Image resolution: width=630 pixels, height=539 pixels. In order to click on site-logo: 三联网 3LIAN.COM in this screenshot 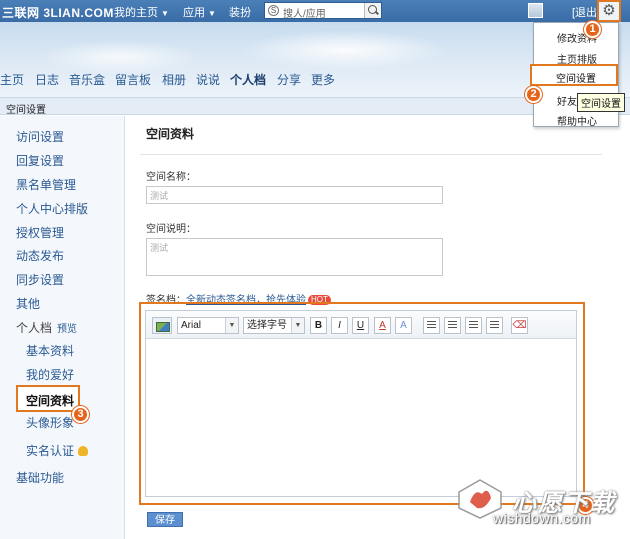, I will do `click(58, 12)`.